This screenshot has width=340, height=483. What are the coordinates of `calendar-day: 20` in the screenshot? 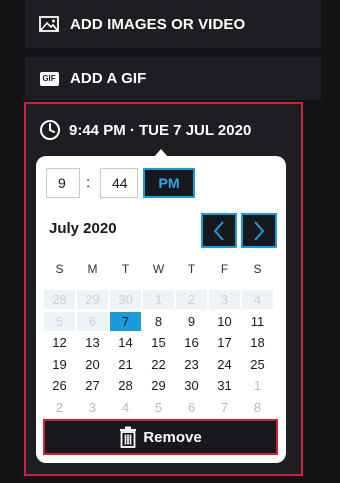 It's located at (92, 364).